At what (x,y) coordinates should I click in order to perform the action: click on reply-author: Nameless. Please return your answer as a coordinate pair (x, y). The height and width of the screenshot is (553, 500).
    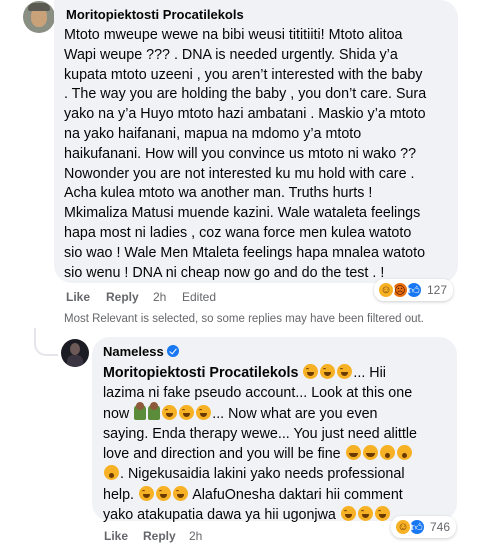
    Looking at the image, I should click on (133, 351).